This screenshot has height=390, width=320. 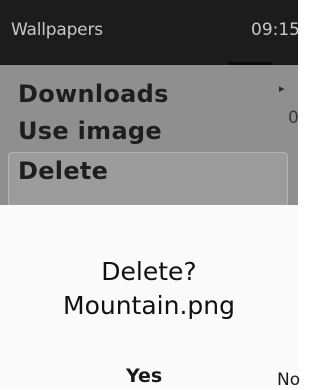 What do you see at coordinates (149, 271) in the screenshot?
I see `dialog-title: Delete?` at bounding box center [149, 271].